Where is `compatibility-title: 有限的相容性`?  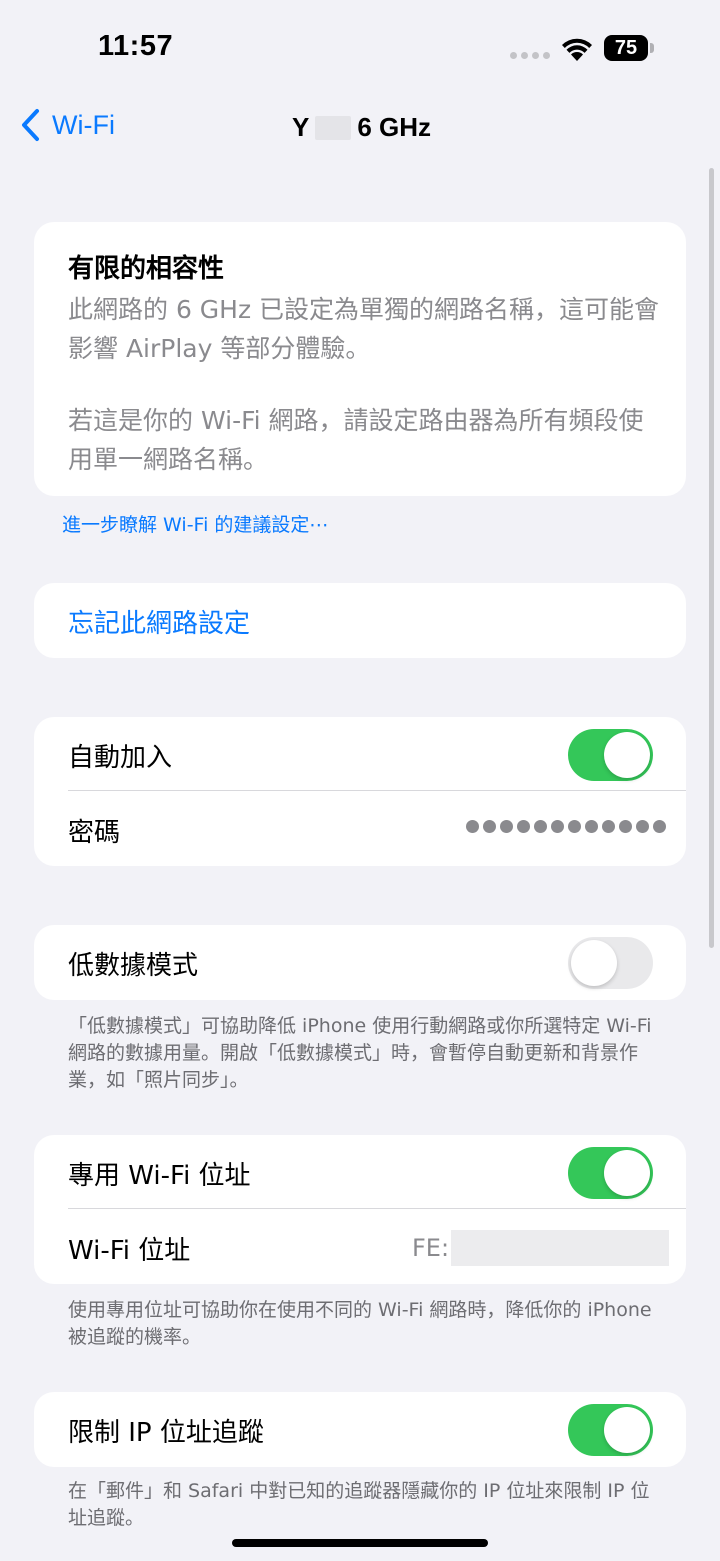
compatibility-title: 有限的相容性 is located at coordinates (146, 269).